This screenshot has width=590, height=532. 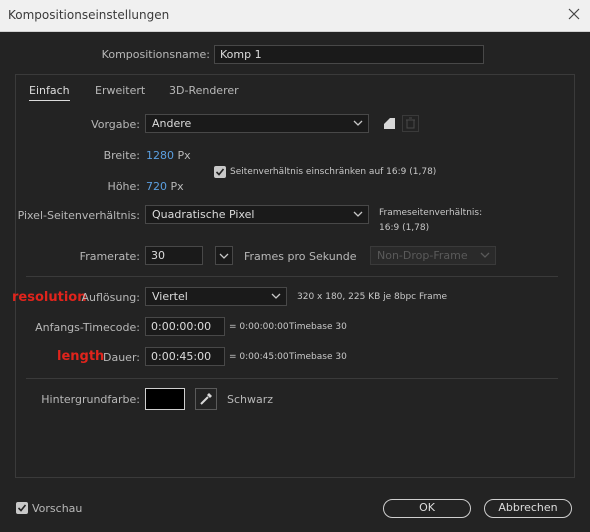 What do you see at coordinates (257, 123) in the screenshot?
I see `preset-select: Andere` at bounding box center [257, 123].